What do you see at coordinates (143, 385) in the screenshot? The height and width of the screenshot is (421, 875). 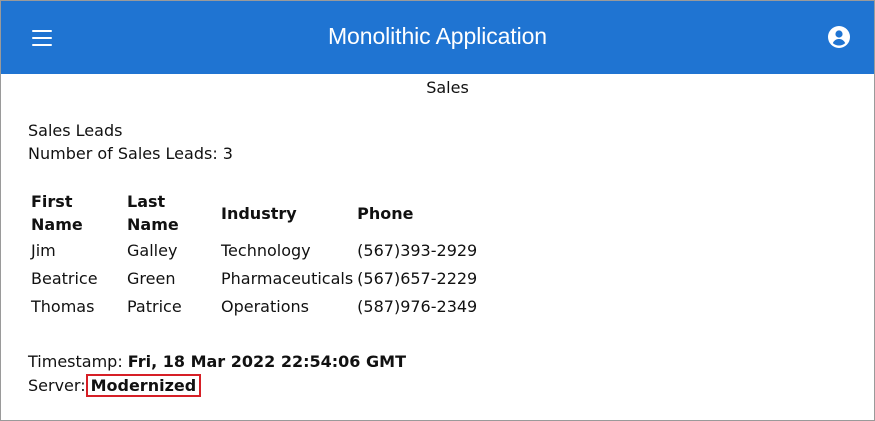 I see `server-value-highlight: Modernized` at bounding box center [143, 385].